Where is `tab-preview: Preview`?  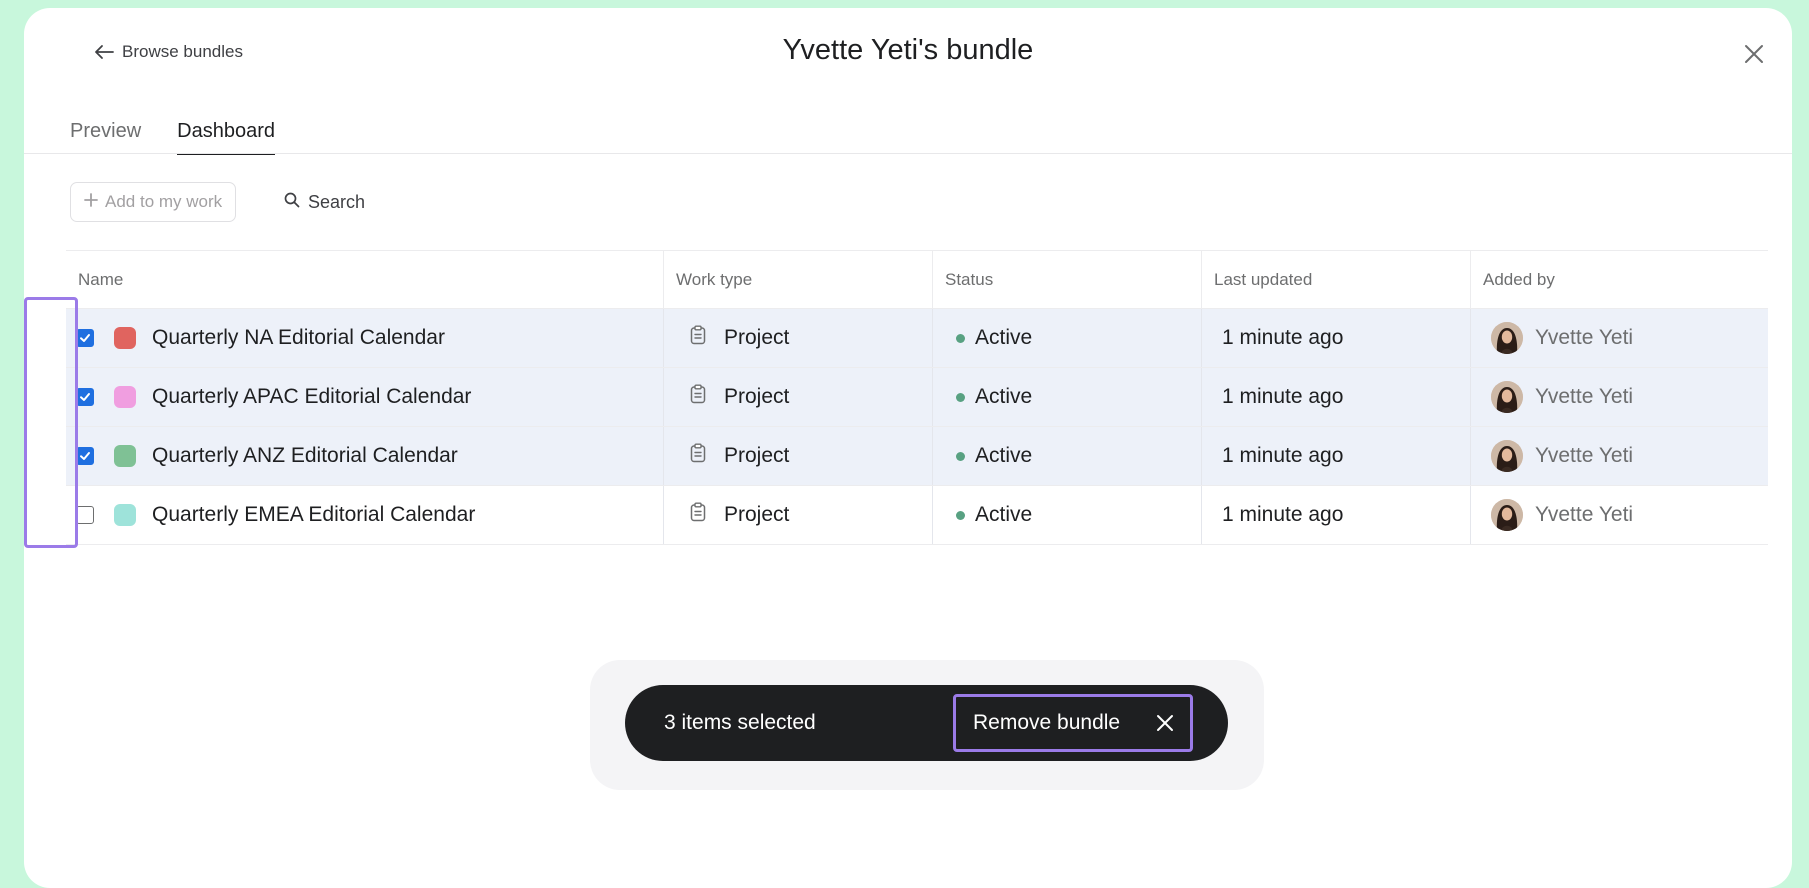
tab-preview: Preview is located at coordinates (105, 135).